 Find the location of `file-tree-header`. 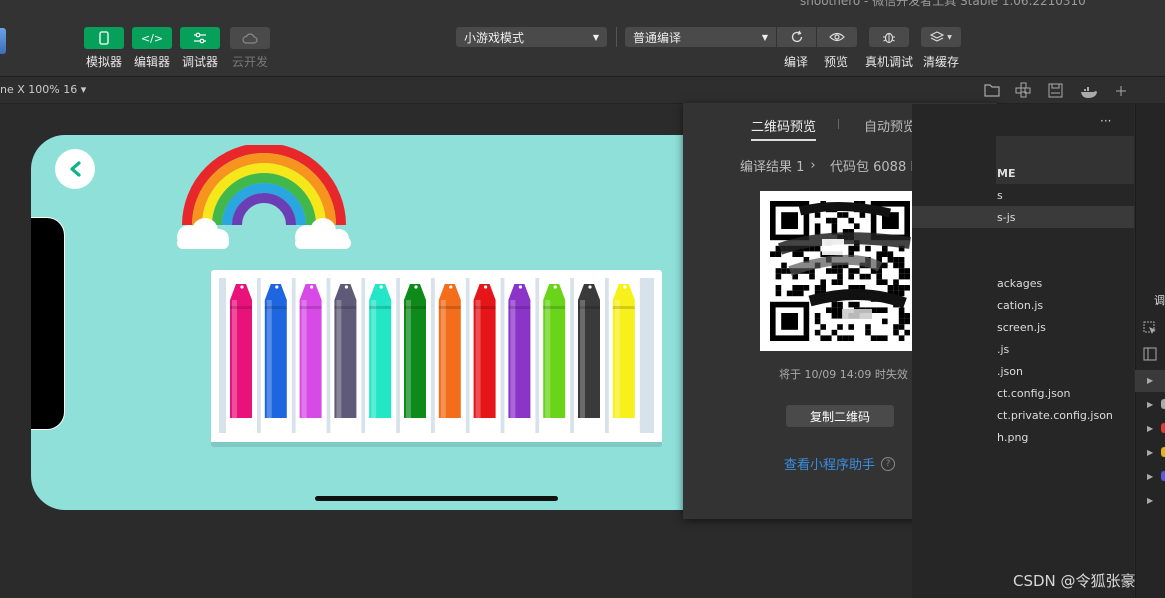

file-tree-header is located at coordinates (1065, 160).